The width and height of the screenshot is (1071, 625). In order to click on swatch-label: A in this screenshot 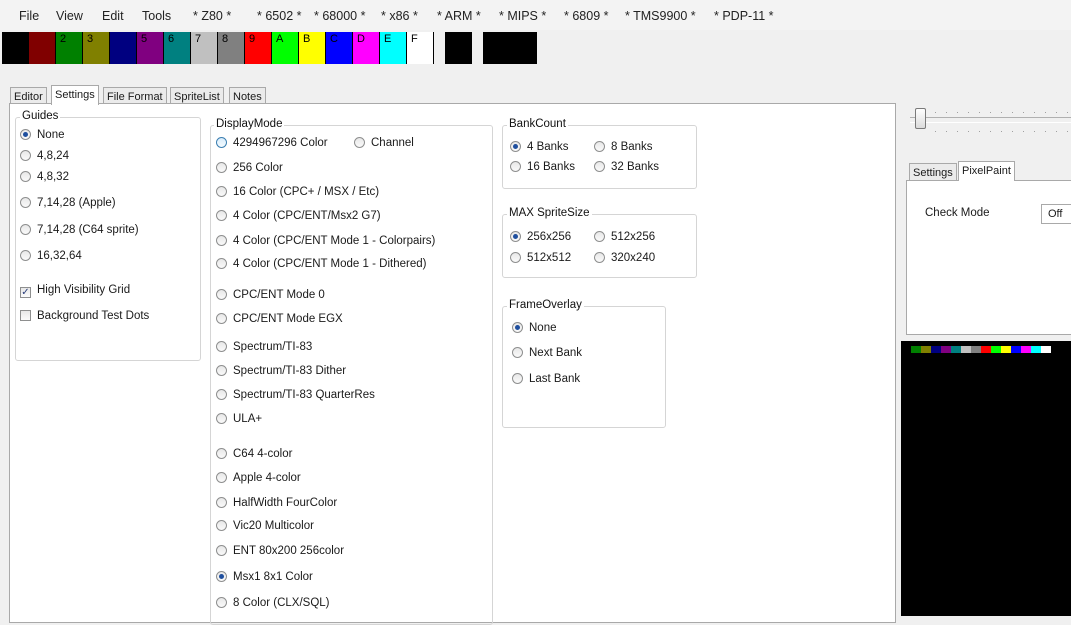, I will do `click(280, 39)`.